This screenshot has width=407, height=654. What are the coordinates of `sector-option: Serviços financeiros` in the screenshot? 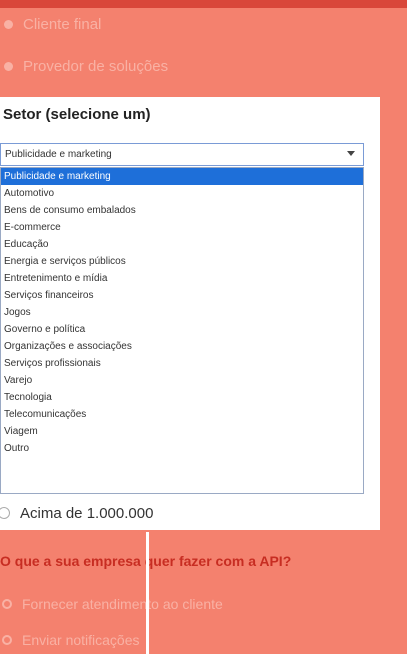 It's located at (182, 295).